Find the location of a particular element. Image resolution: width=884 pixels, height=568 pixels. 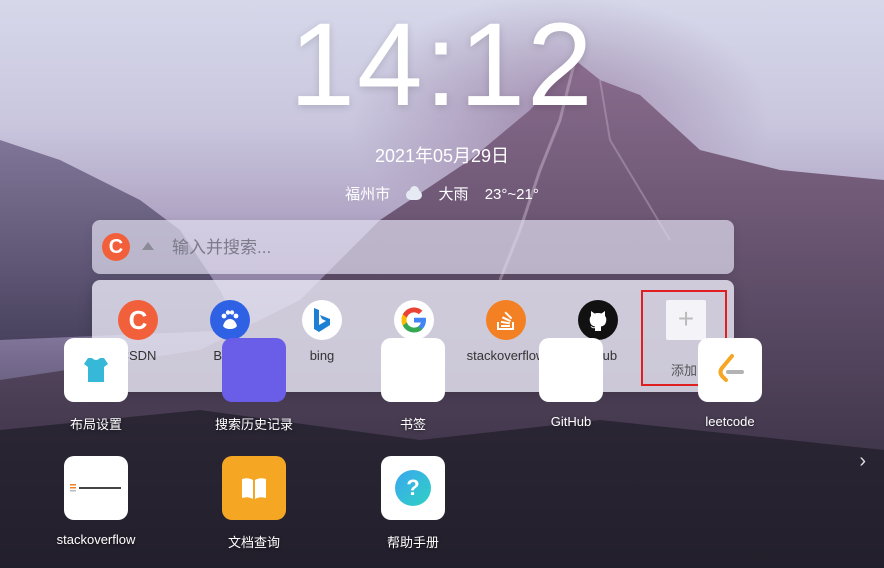

tile-bookmarks: 书签 is located at coordinates (413, 385).